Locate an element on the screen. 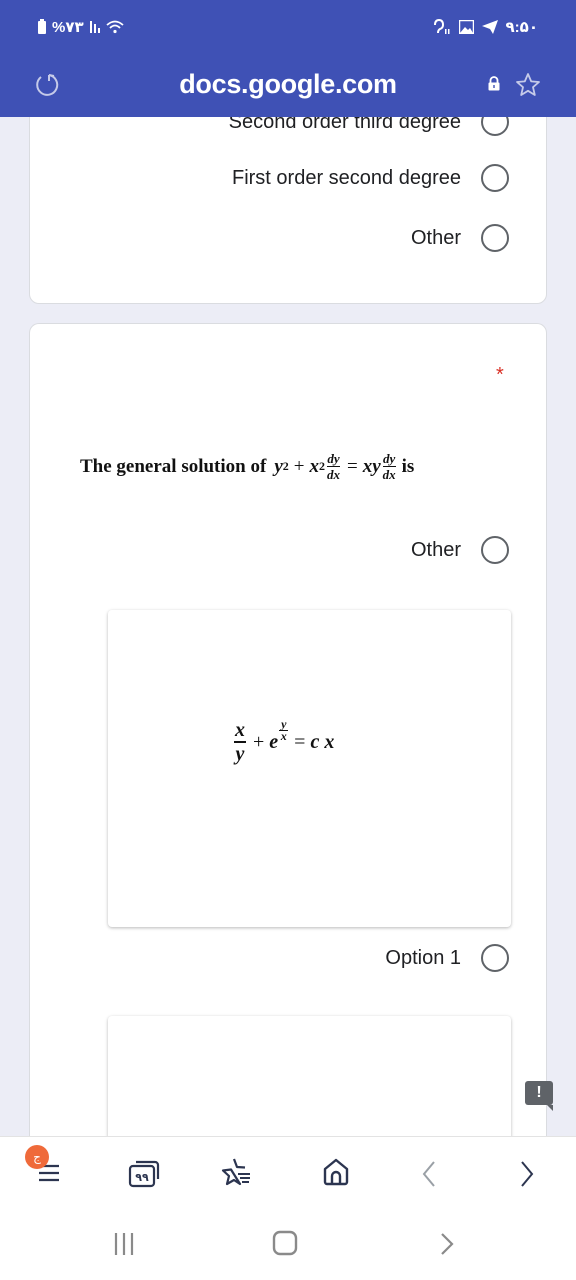 Image resolution: width=576 pixels, height=1280 pixels. forward-icon is located at coordinates (527, 1174).